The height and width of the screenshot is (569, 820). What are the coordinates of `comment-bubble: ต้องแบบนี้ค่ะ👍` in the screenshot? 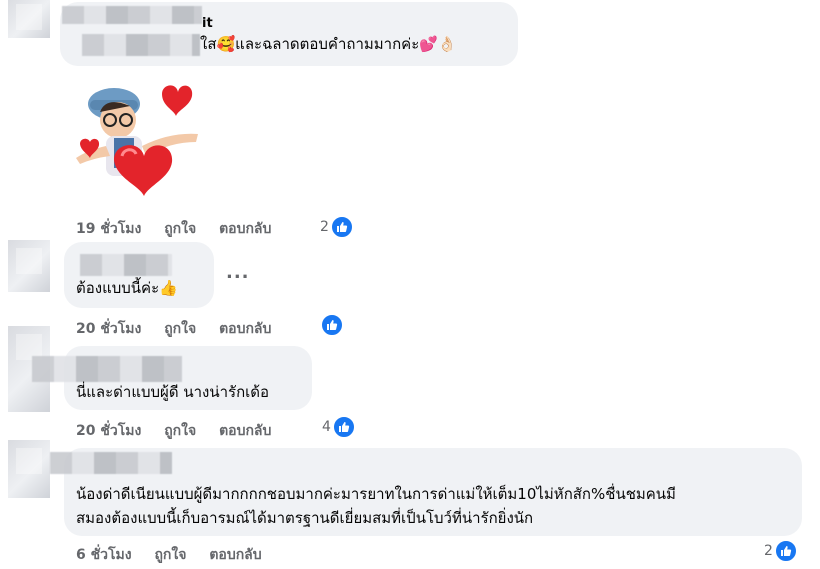 It's located at (139, 275).